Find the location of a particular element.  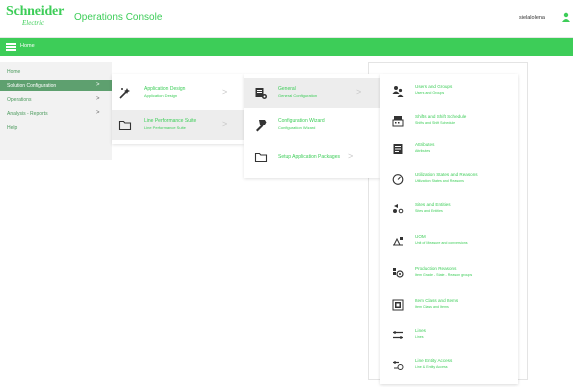

shift-icon is located at coordinates (398, 121).